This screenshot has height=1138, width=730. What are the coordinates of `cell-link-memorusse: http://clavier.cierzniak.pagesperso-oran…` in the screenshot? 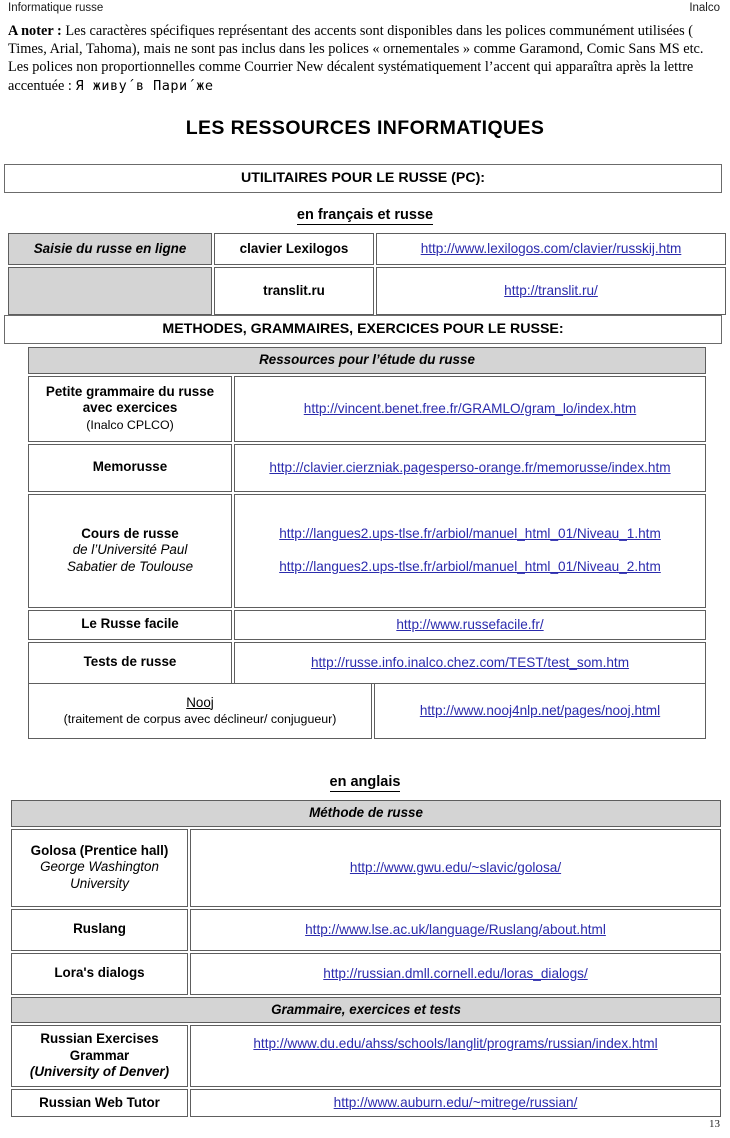 It's located at (470, 467).